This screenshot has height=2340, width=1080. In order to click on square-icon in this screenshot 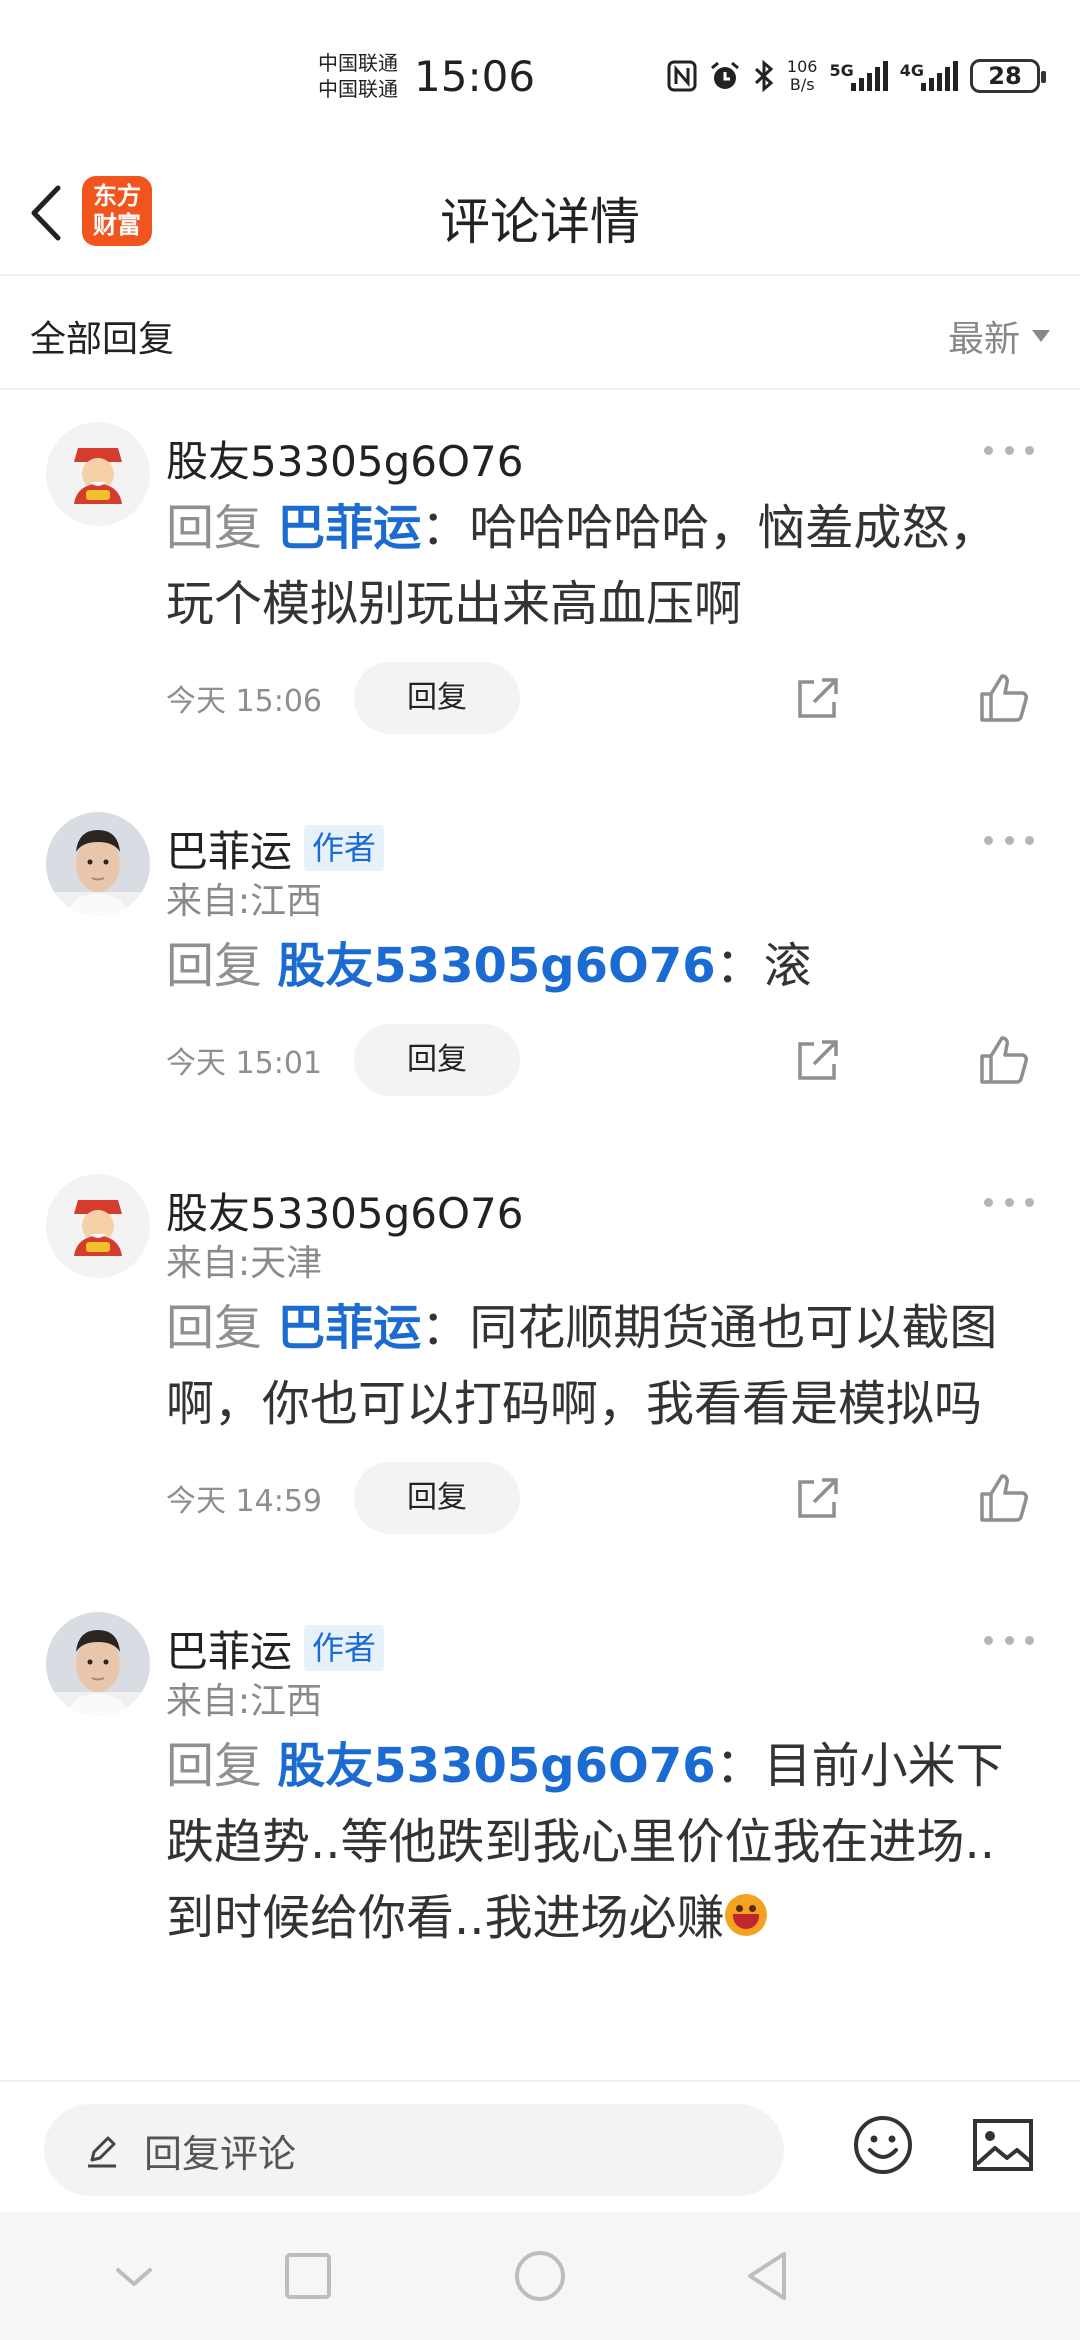, I will do `click(308, 2276)`.